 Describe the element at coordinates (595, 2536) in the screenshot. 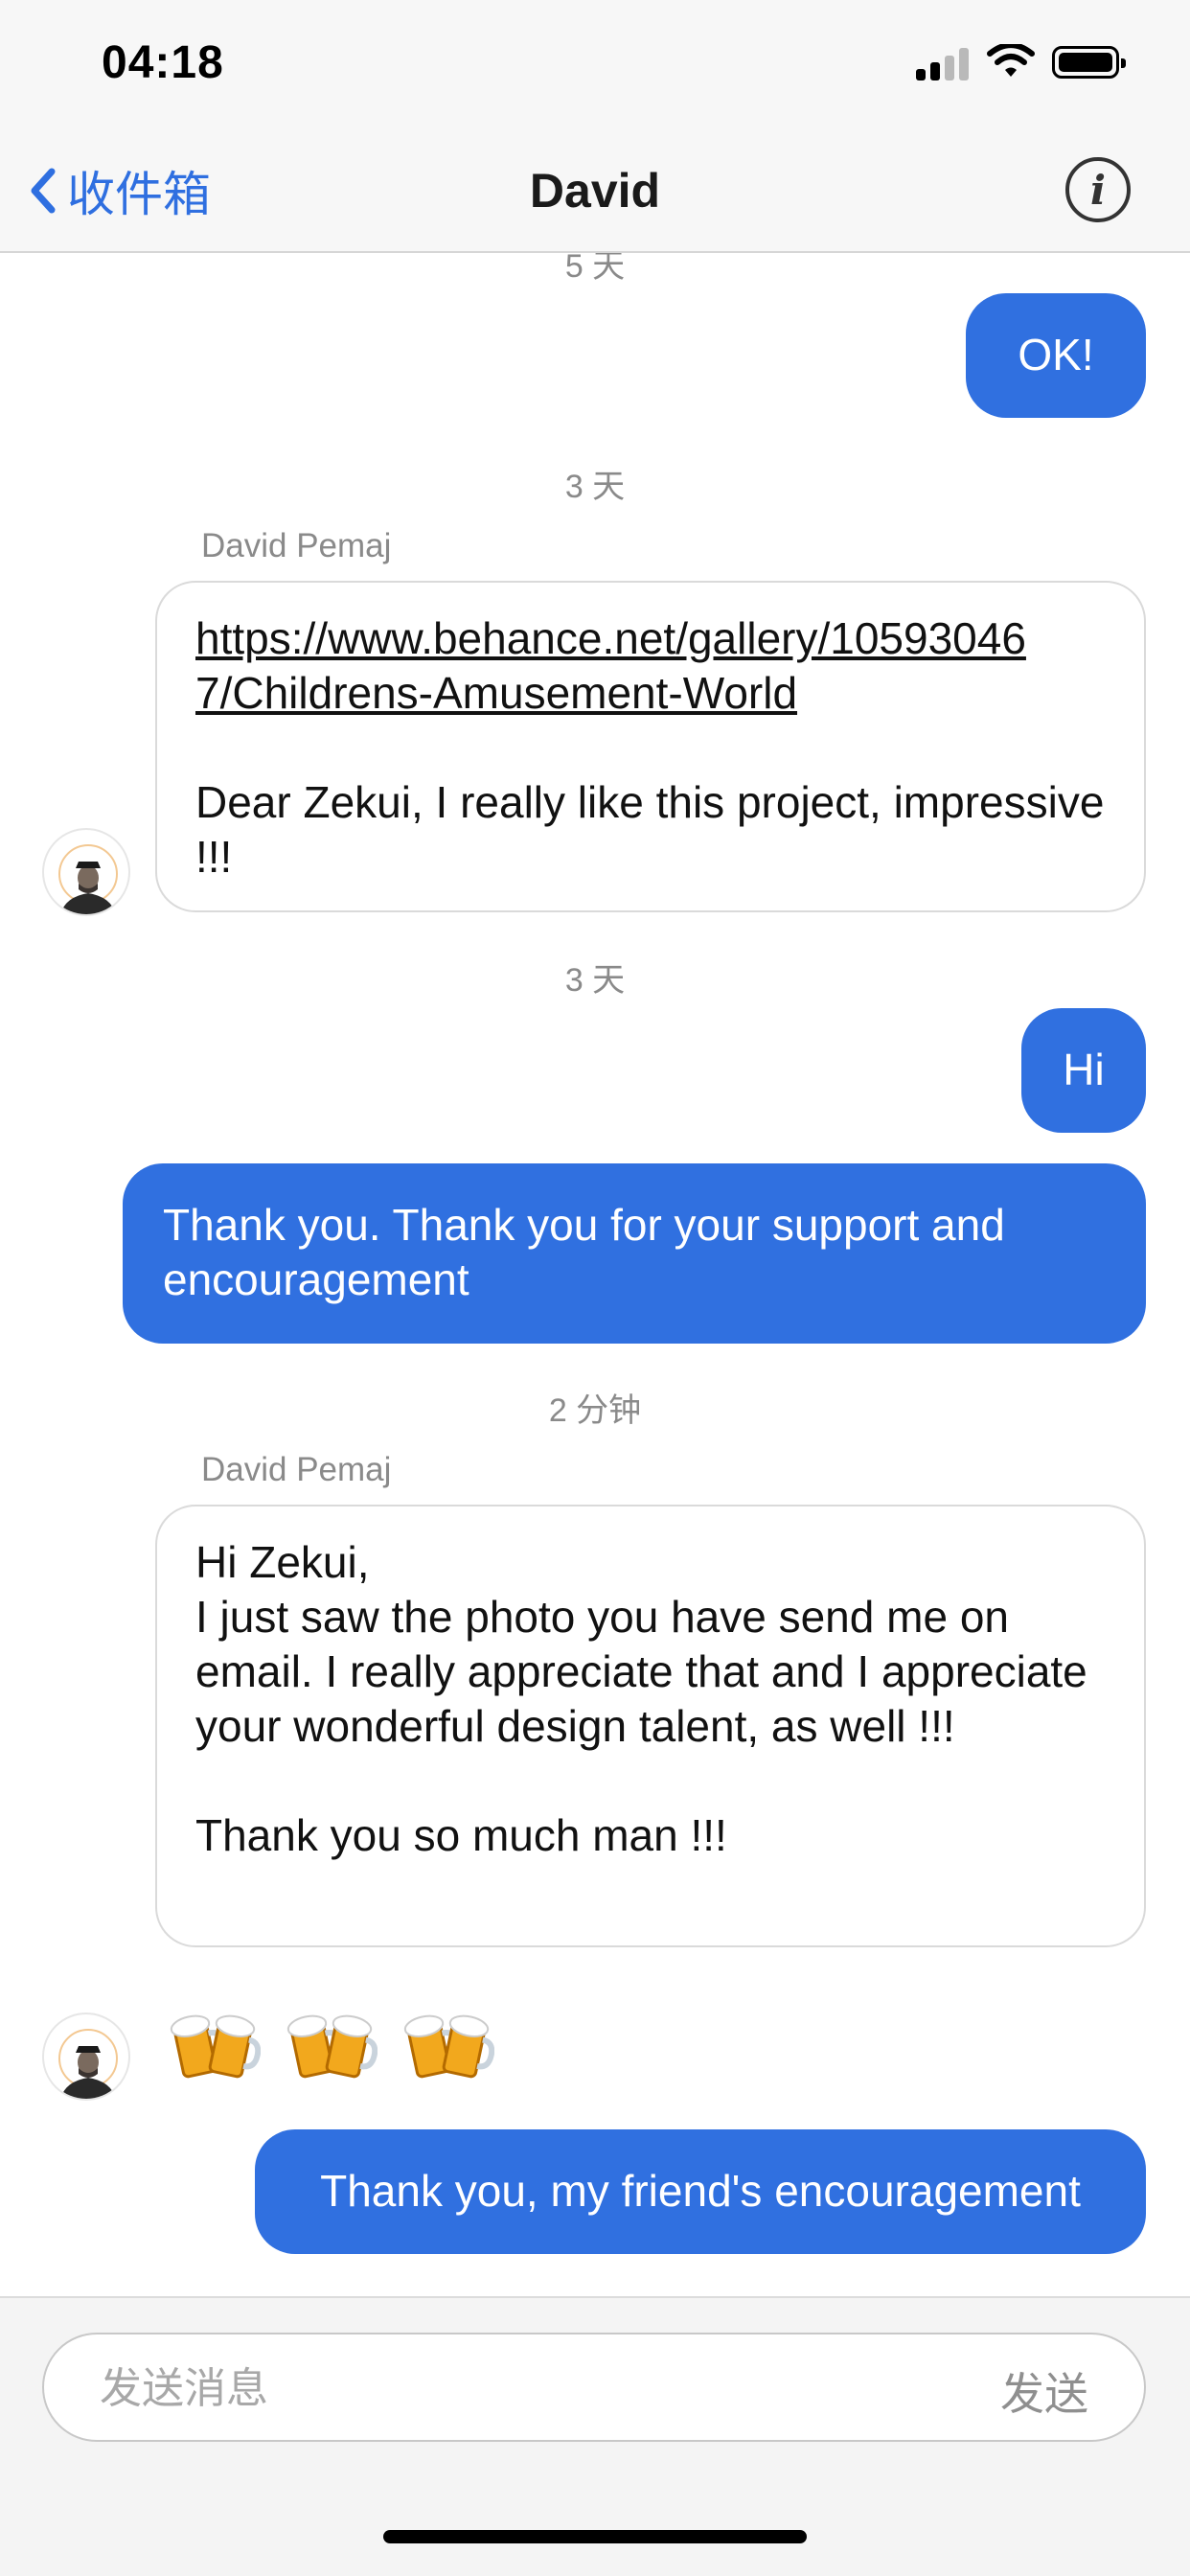

I see `home-indicator` at that location.